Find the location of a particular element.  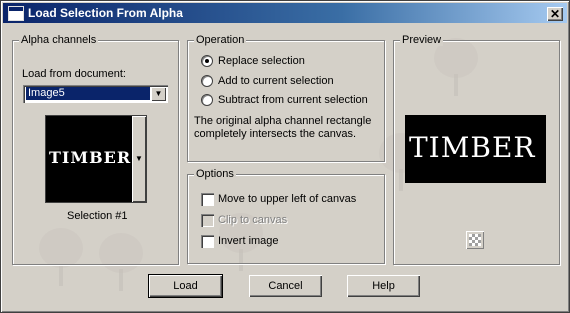

checkbox-move-upper-left is located at coordinates (207, 199).